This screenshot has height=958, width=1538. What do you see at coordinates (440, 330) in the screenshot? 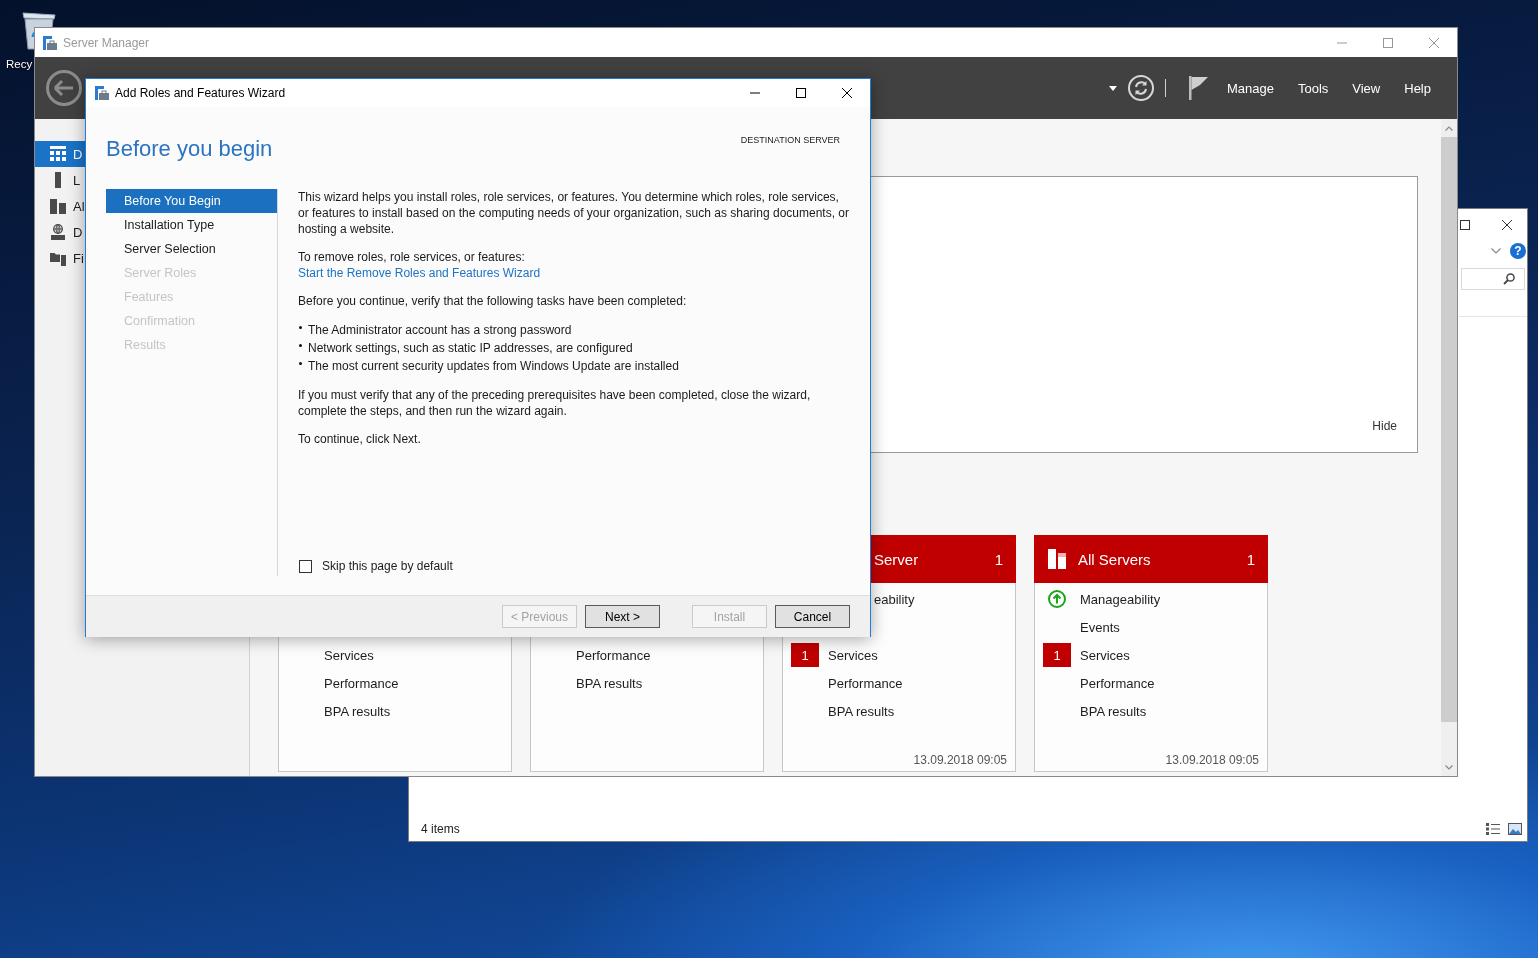
I see `bullet-text: The Administrator account has a strong password` at bounding box center [440, 330].